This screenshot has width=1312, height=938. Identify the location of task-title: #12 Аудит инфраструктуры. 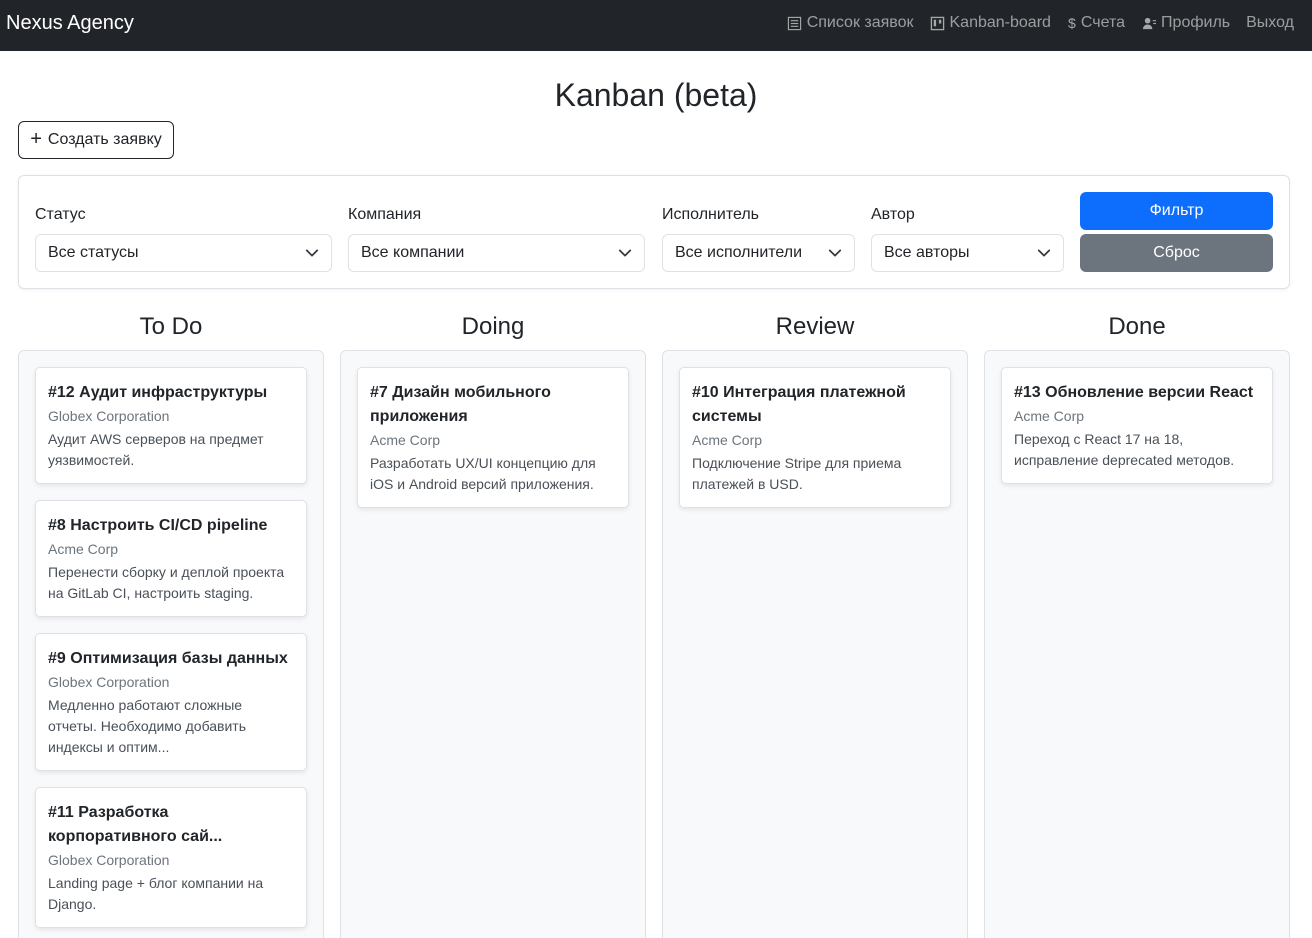
(158, 392).